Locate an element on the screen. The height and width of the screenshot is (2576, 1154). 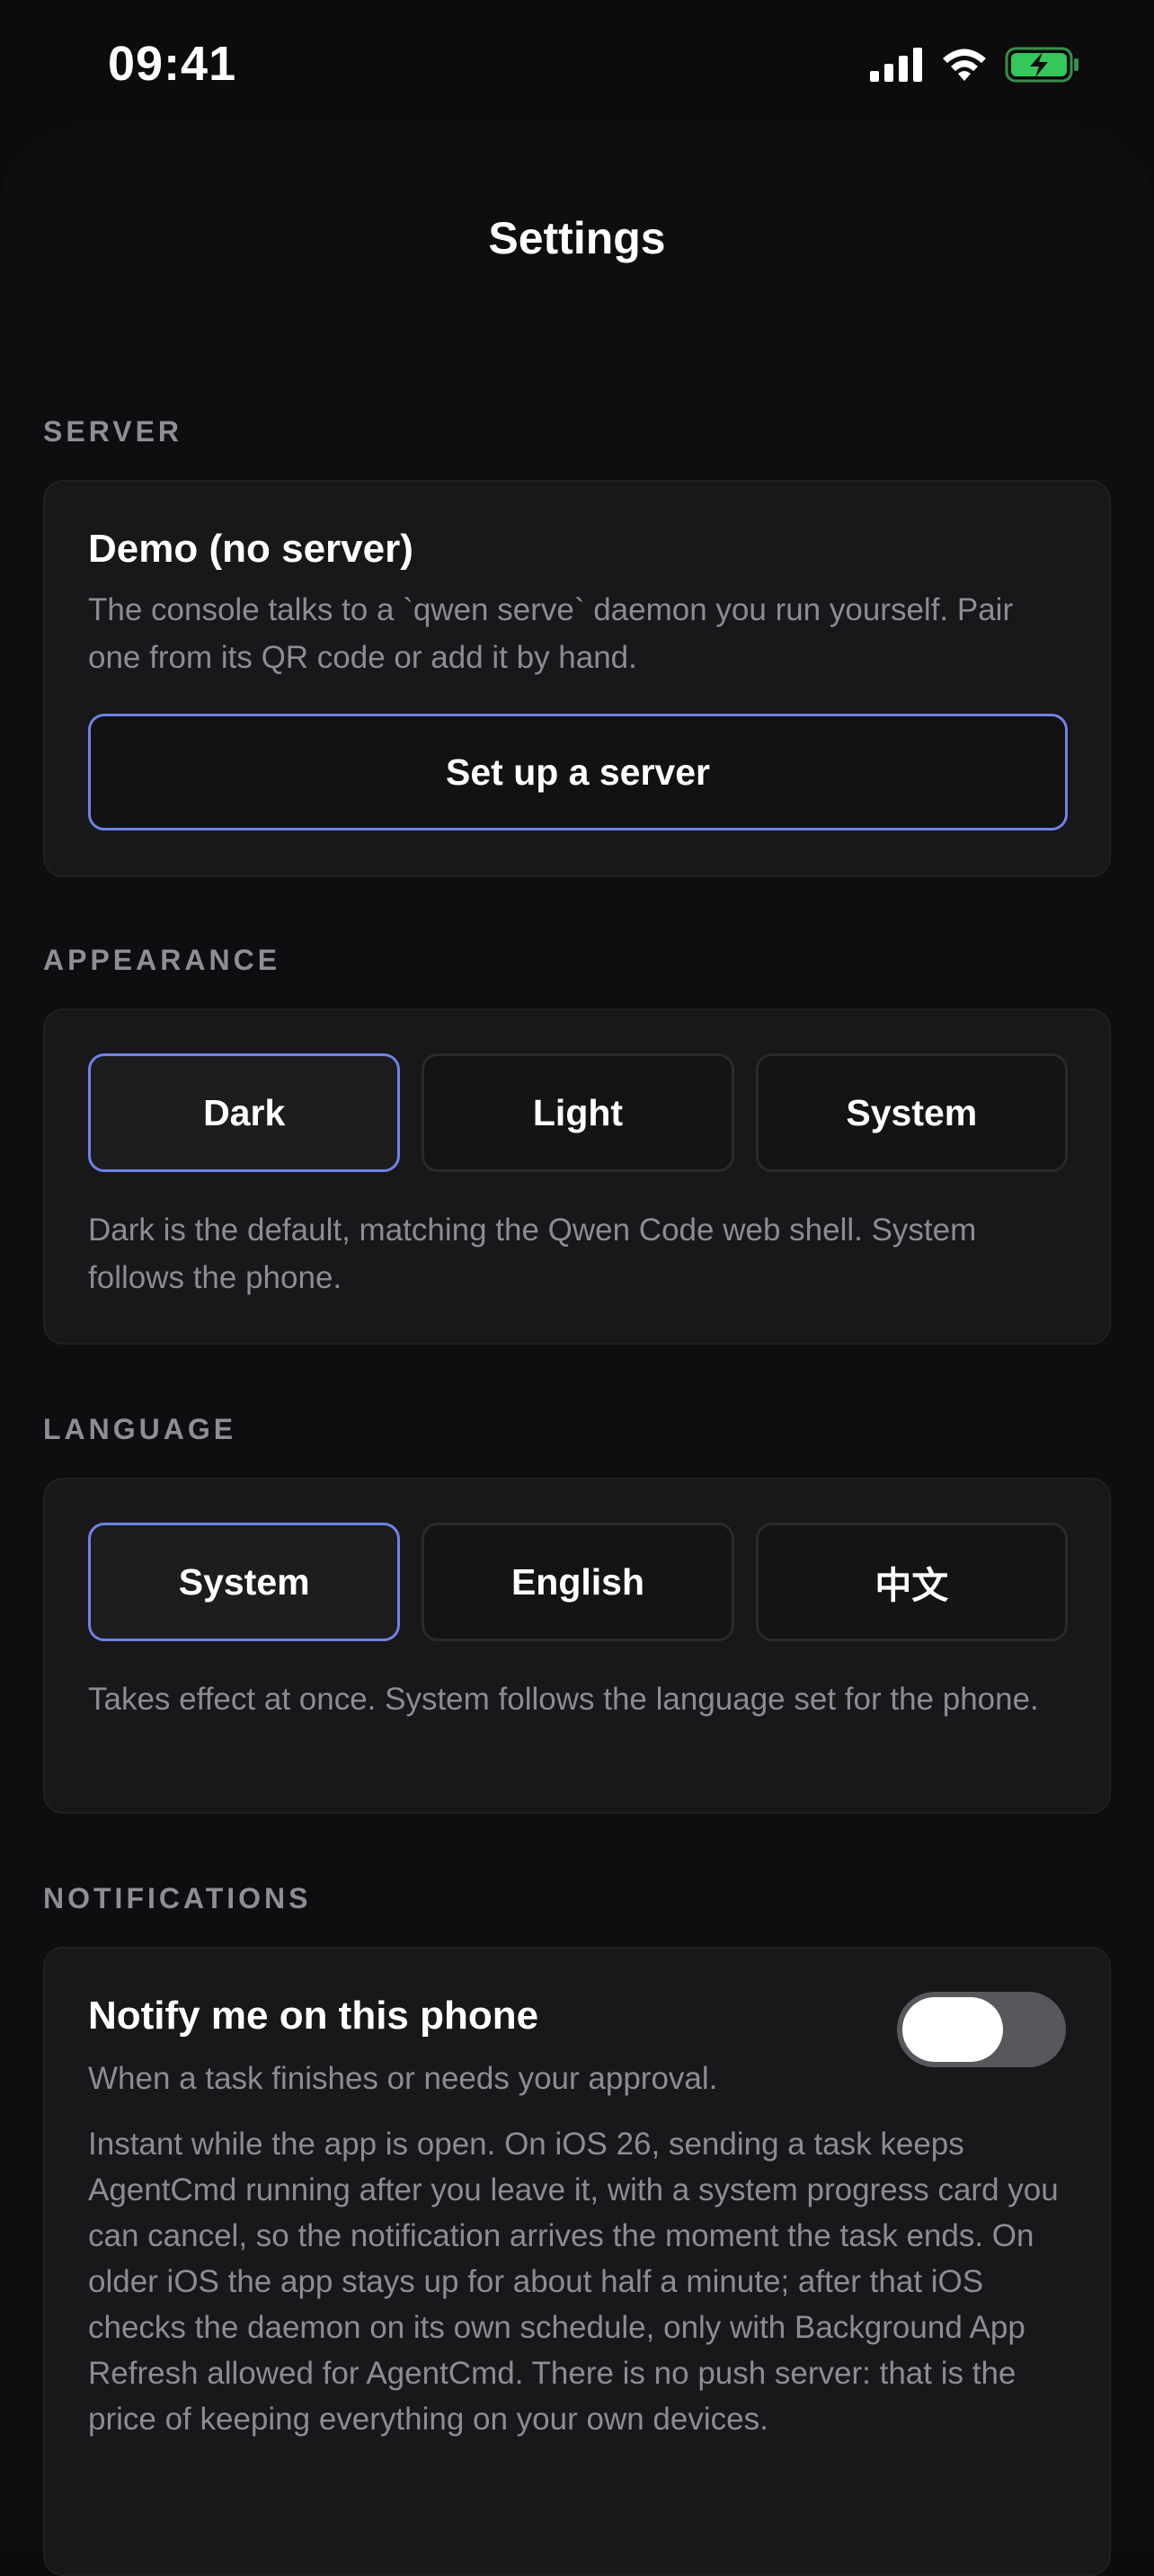
notify-toggle is located at coordinates (981, 2029).